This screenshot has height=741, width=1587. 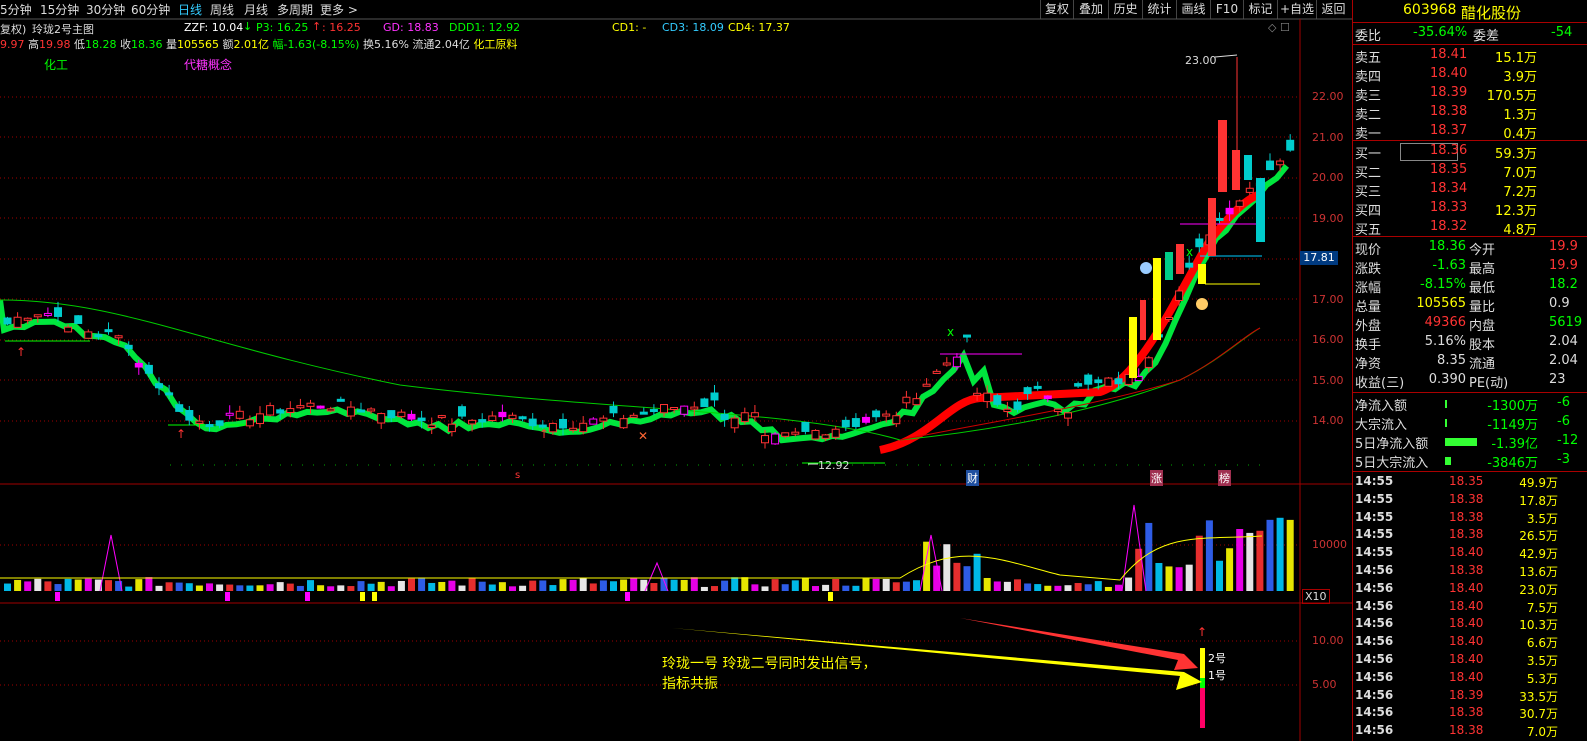 I want to click on bid-row: 买三 18.34 7.2万, so click(x=1470, y=190).